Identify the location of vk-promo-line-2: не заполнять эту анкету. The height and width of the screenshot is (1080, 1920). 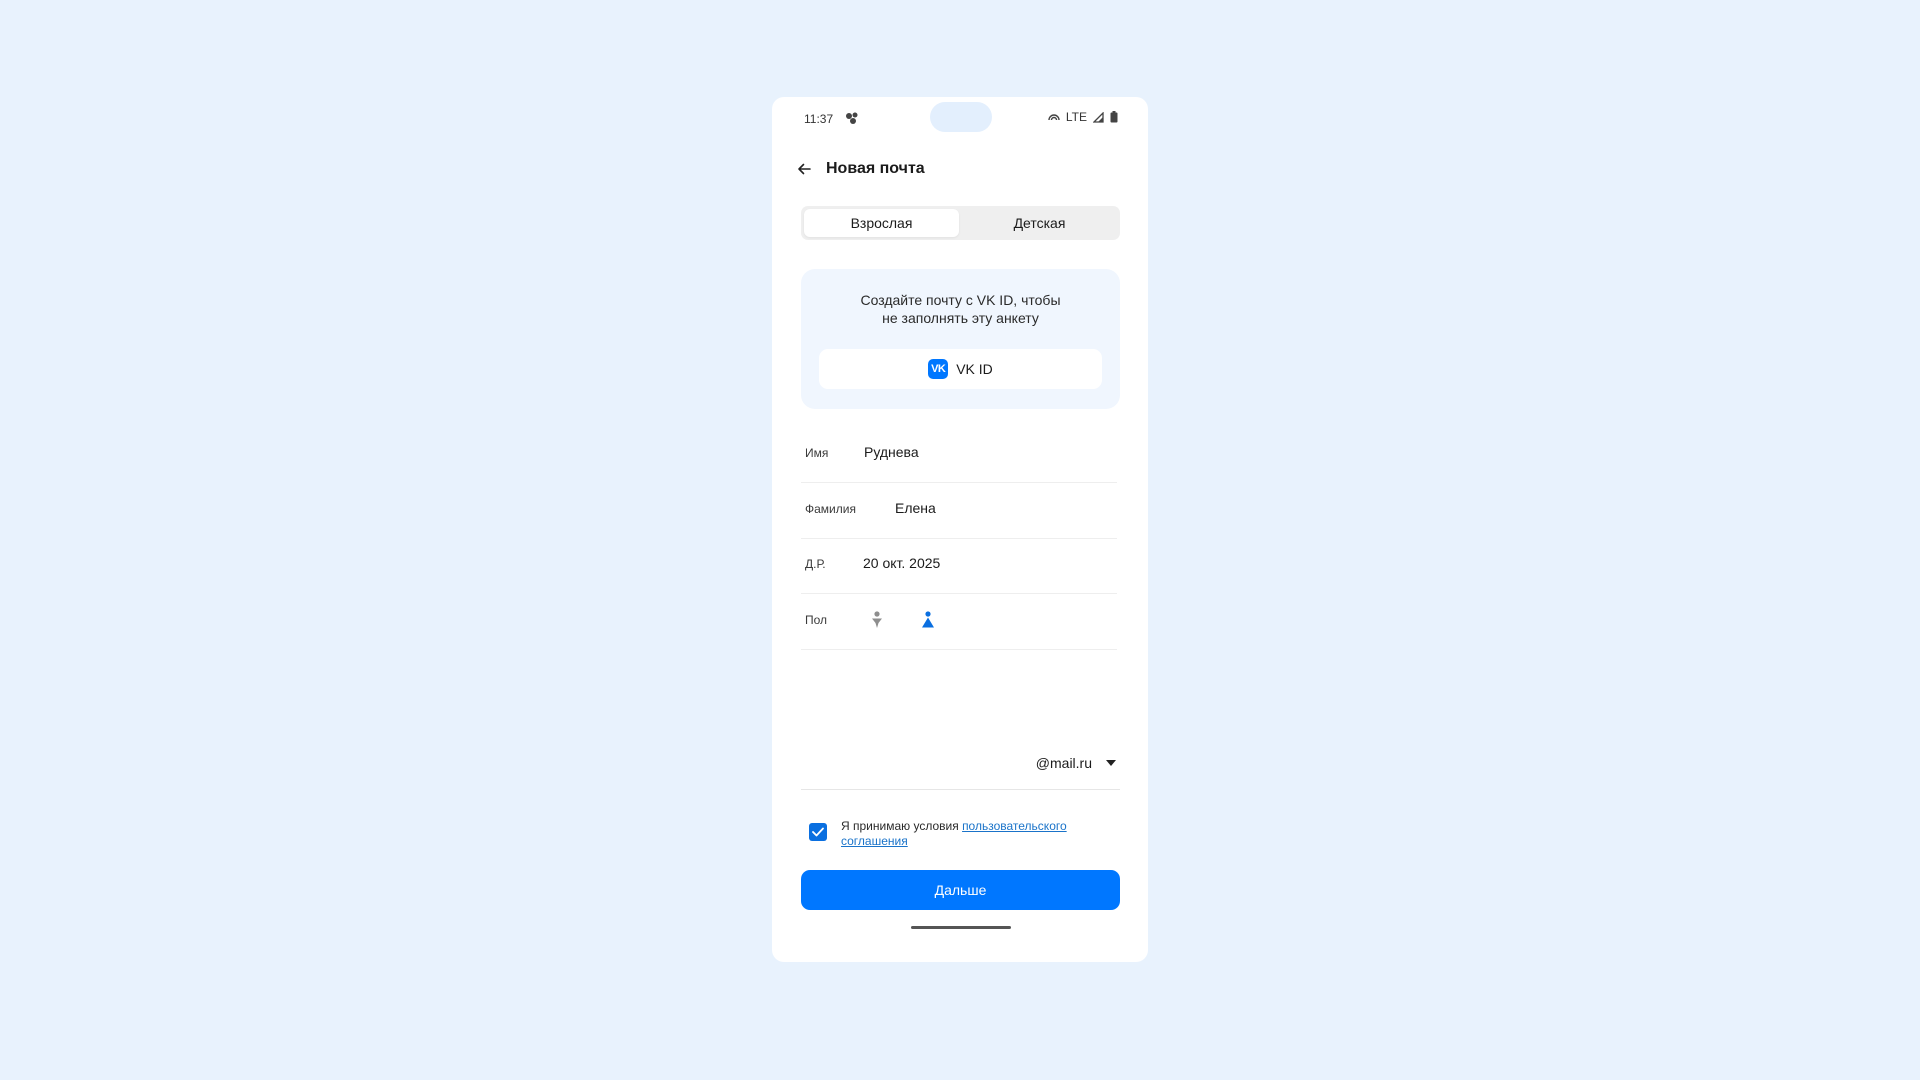
(960, 318).